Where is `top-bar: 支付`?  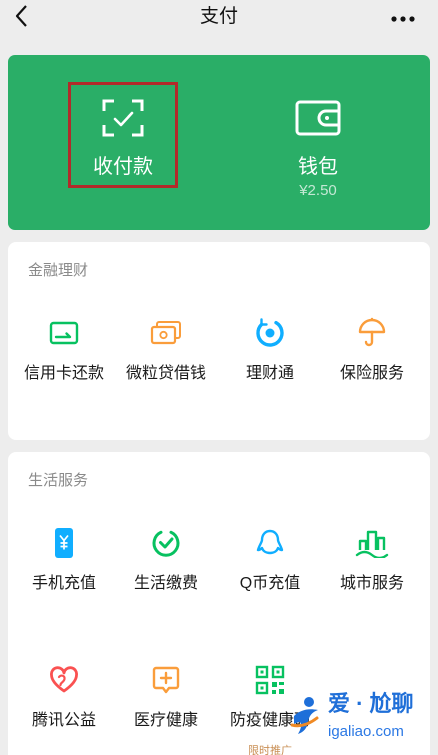 top-bar: 支付 is located at coordinates (219, 20).